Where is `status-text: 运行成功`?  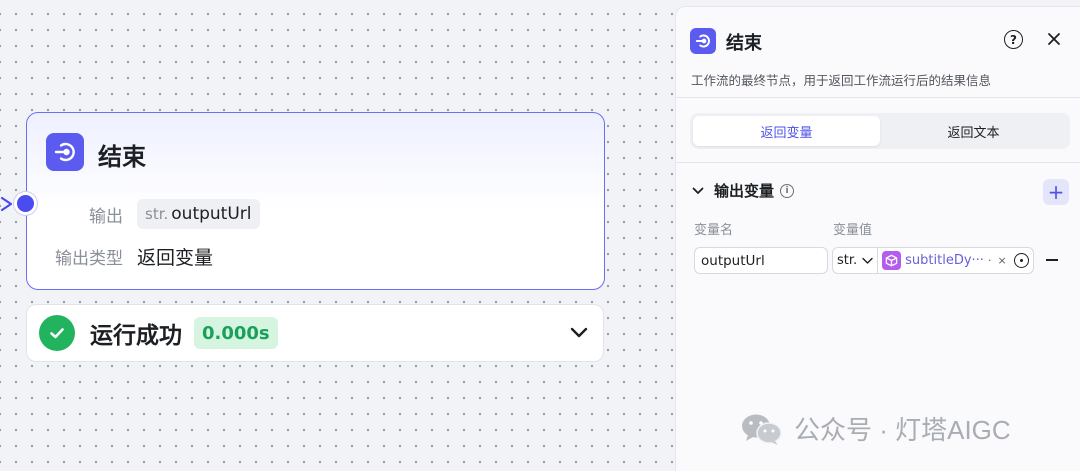
status-text: 运行成功 is located at coordinates (136, 336).